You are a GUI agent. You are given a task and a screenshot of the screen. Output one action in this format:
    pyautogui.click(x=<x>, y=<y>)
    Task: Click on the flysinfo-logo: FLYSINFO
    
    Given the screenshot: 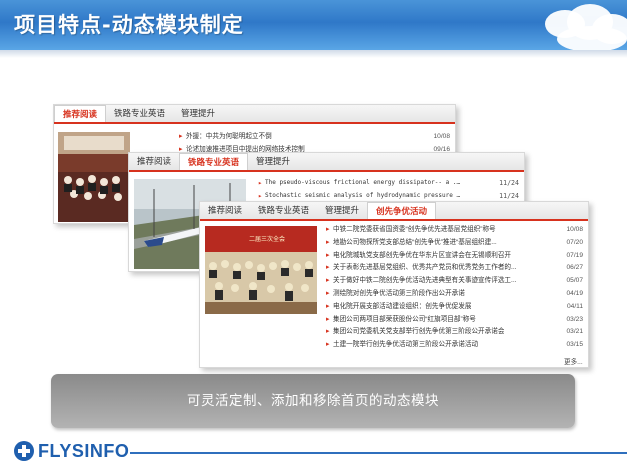 What is the action you would take?
    pyautogui.click(x=71, y=451)
    